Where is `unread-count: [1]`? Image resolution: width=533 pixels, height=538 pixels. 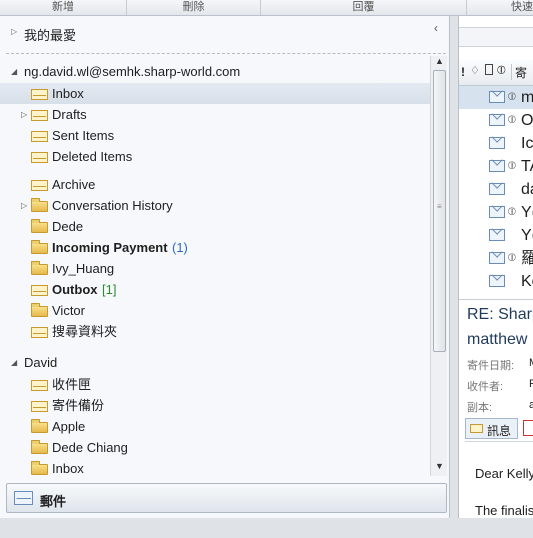 unread-count: [1] is located at coordinates (109, 289).